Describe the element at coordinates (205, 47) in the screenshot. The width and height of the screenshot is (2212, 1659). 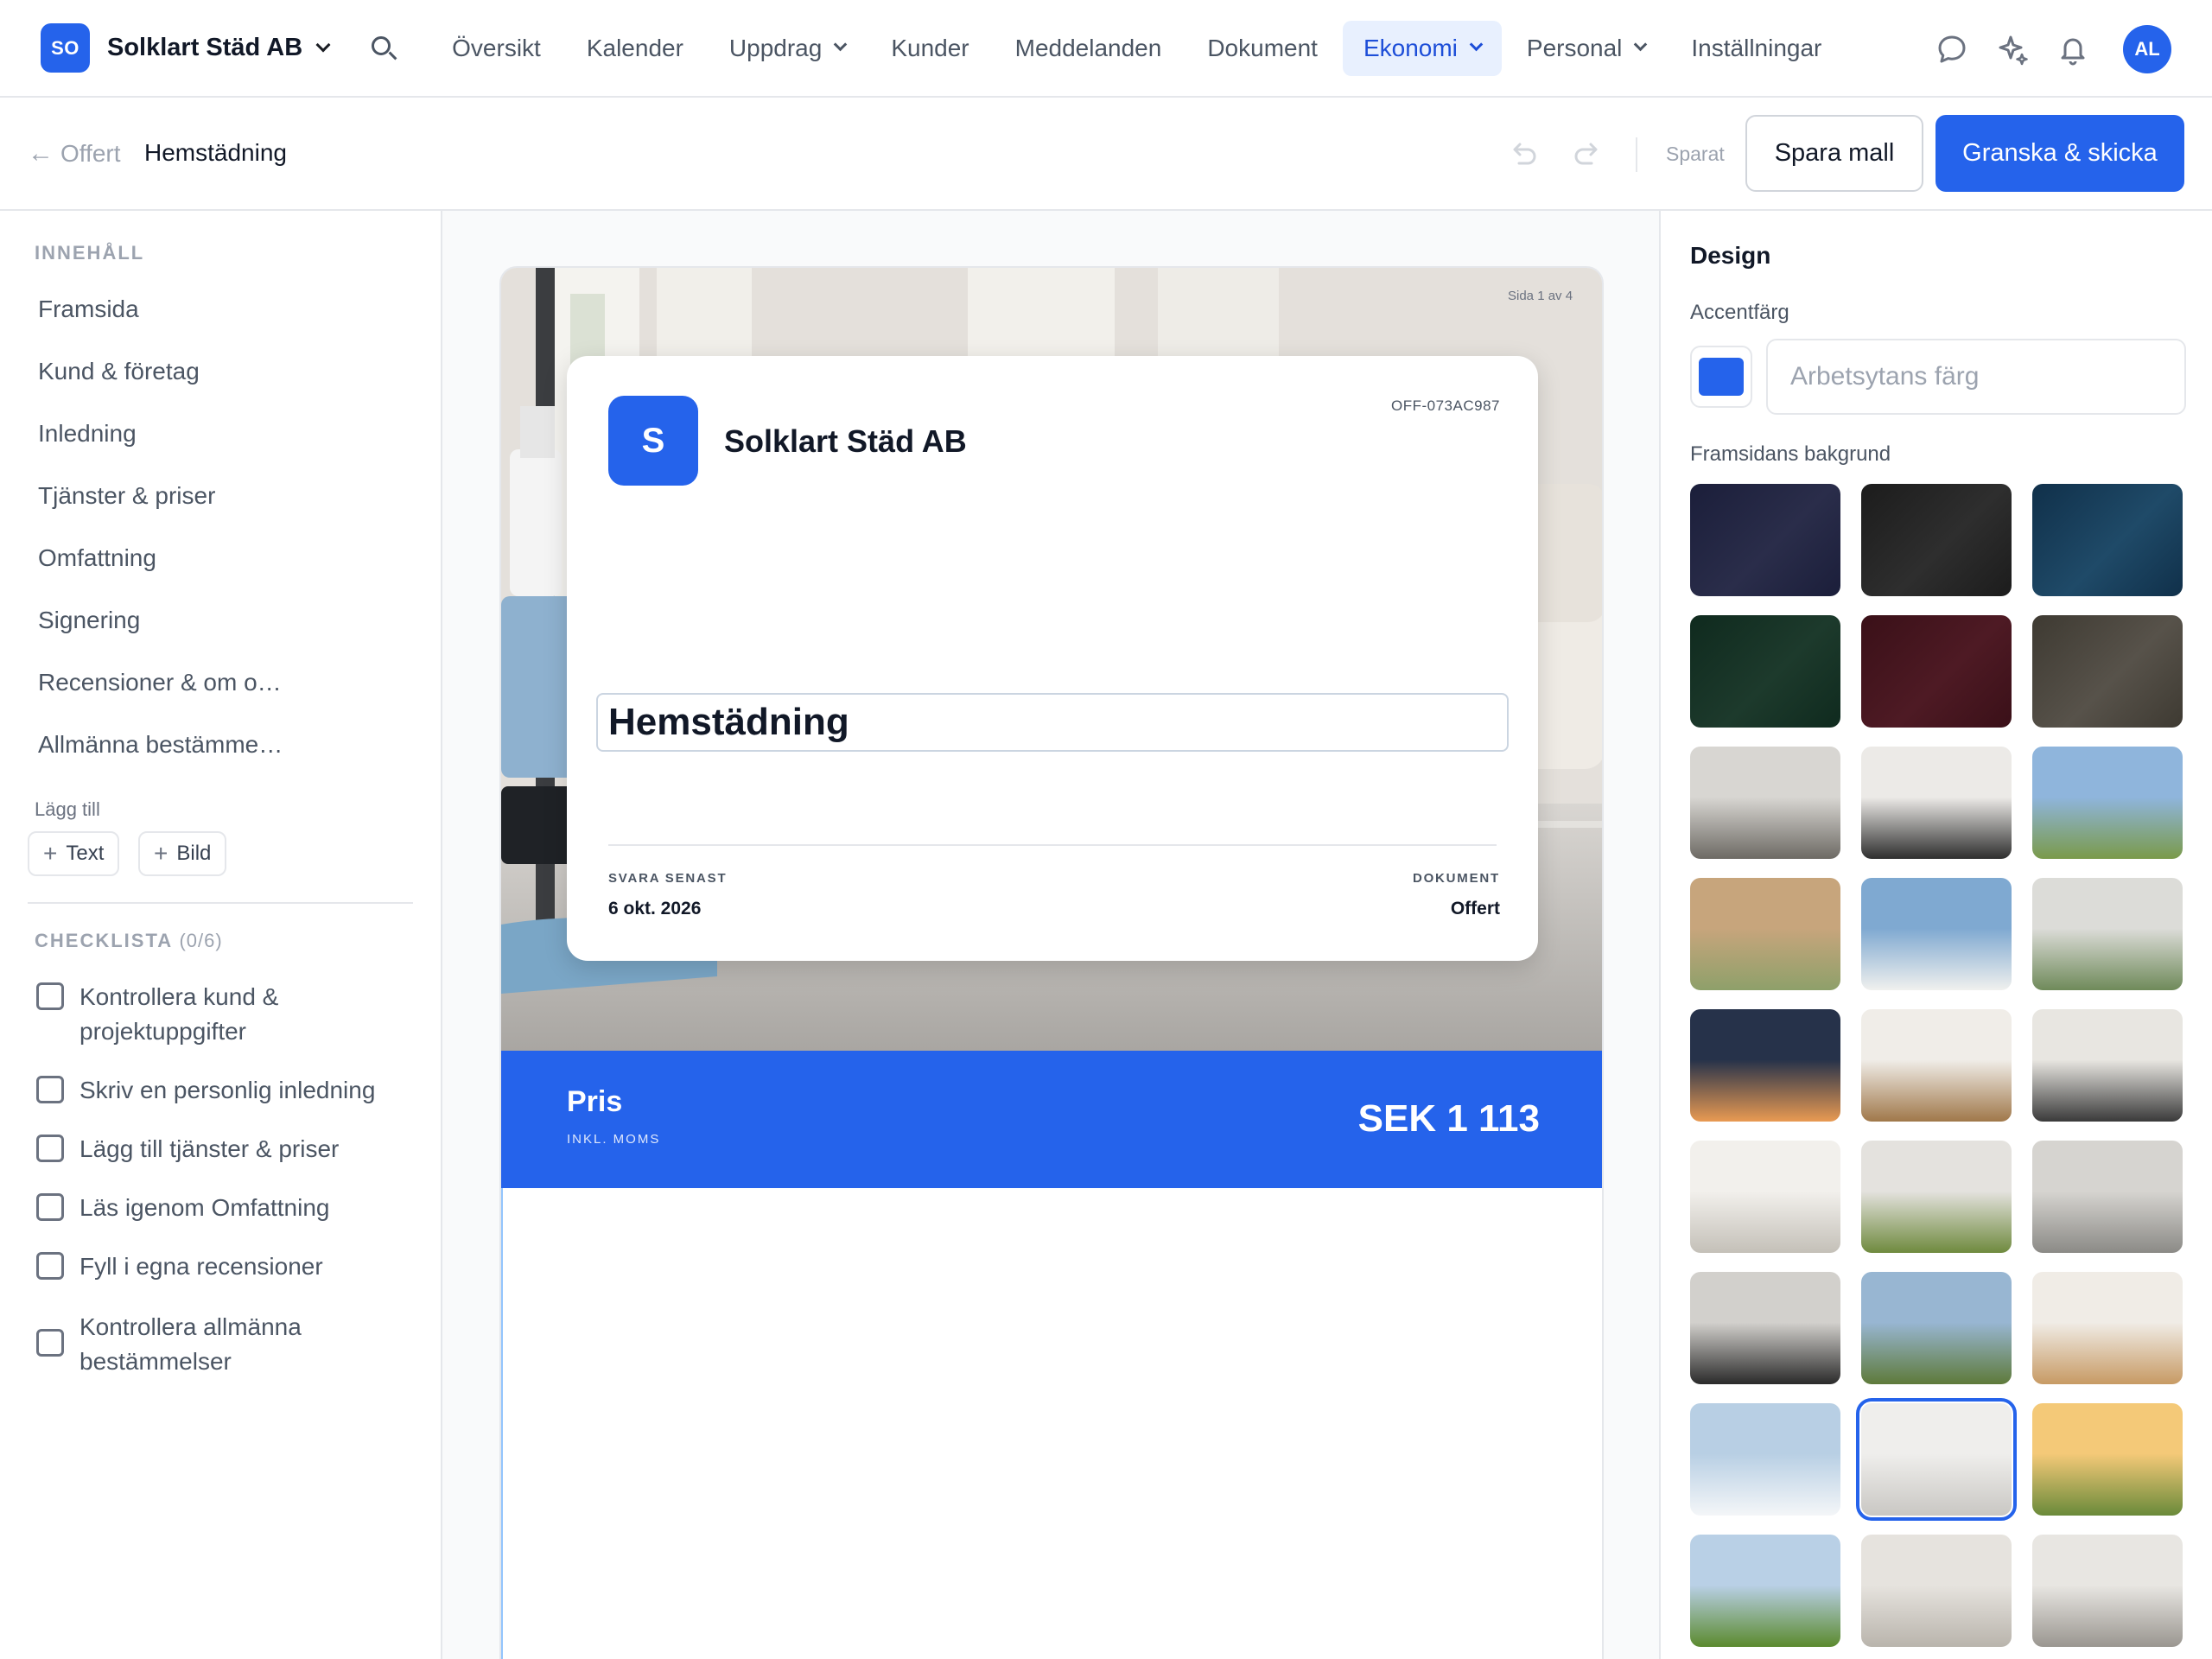
I see `brand-name: Solklart Städ AB` at that location.